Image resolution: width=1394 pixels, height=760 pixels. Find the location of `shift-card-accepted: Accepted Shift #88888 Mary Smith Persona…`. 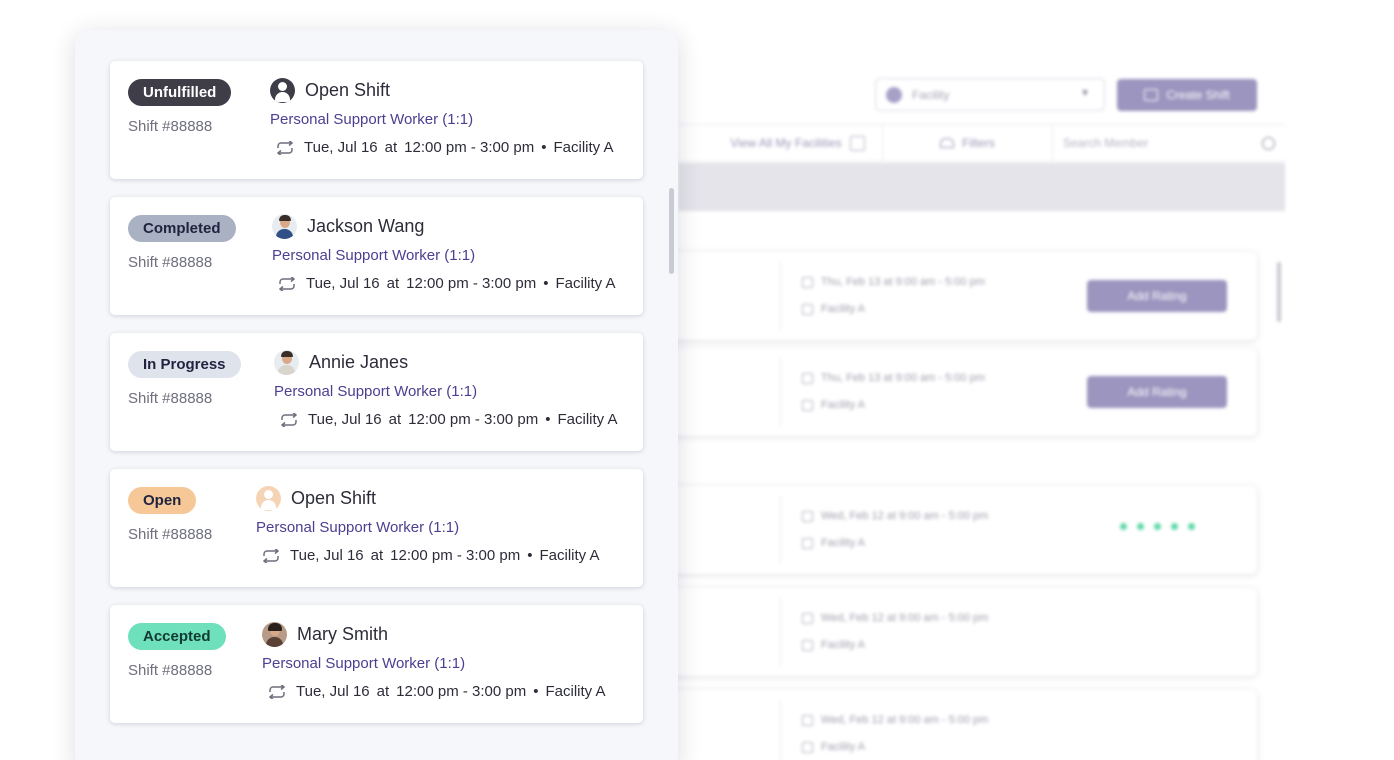

shift-card-accepted: Accepted Shift #88888 Mary Smith Persona… is located at coordinates (376, 664).